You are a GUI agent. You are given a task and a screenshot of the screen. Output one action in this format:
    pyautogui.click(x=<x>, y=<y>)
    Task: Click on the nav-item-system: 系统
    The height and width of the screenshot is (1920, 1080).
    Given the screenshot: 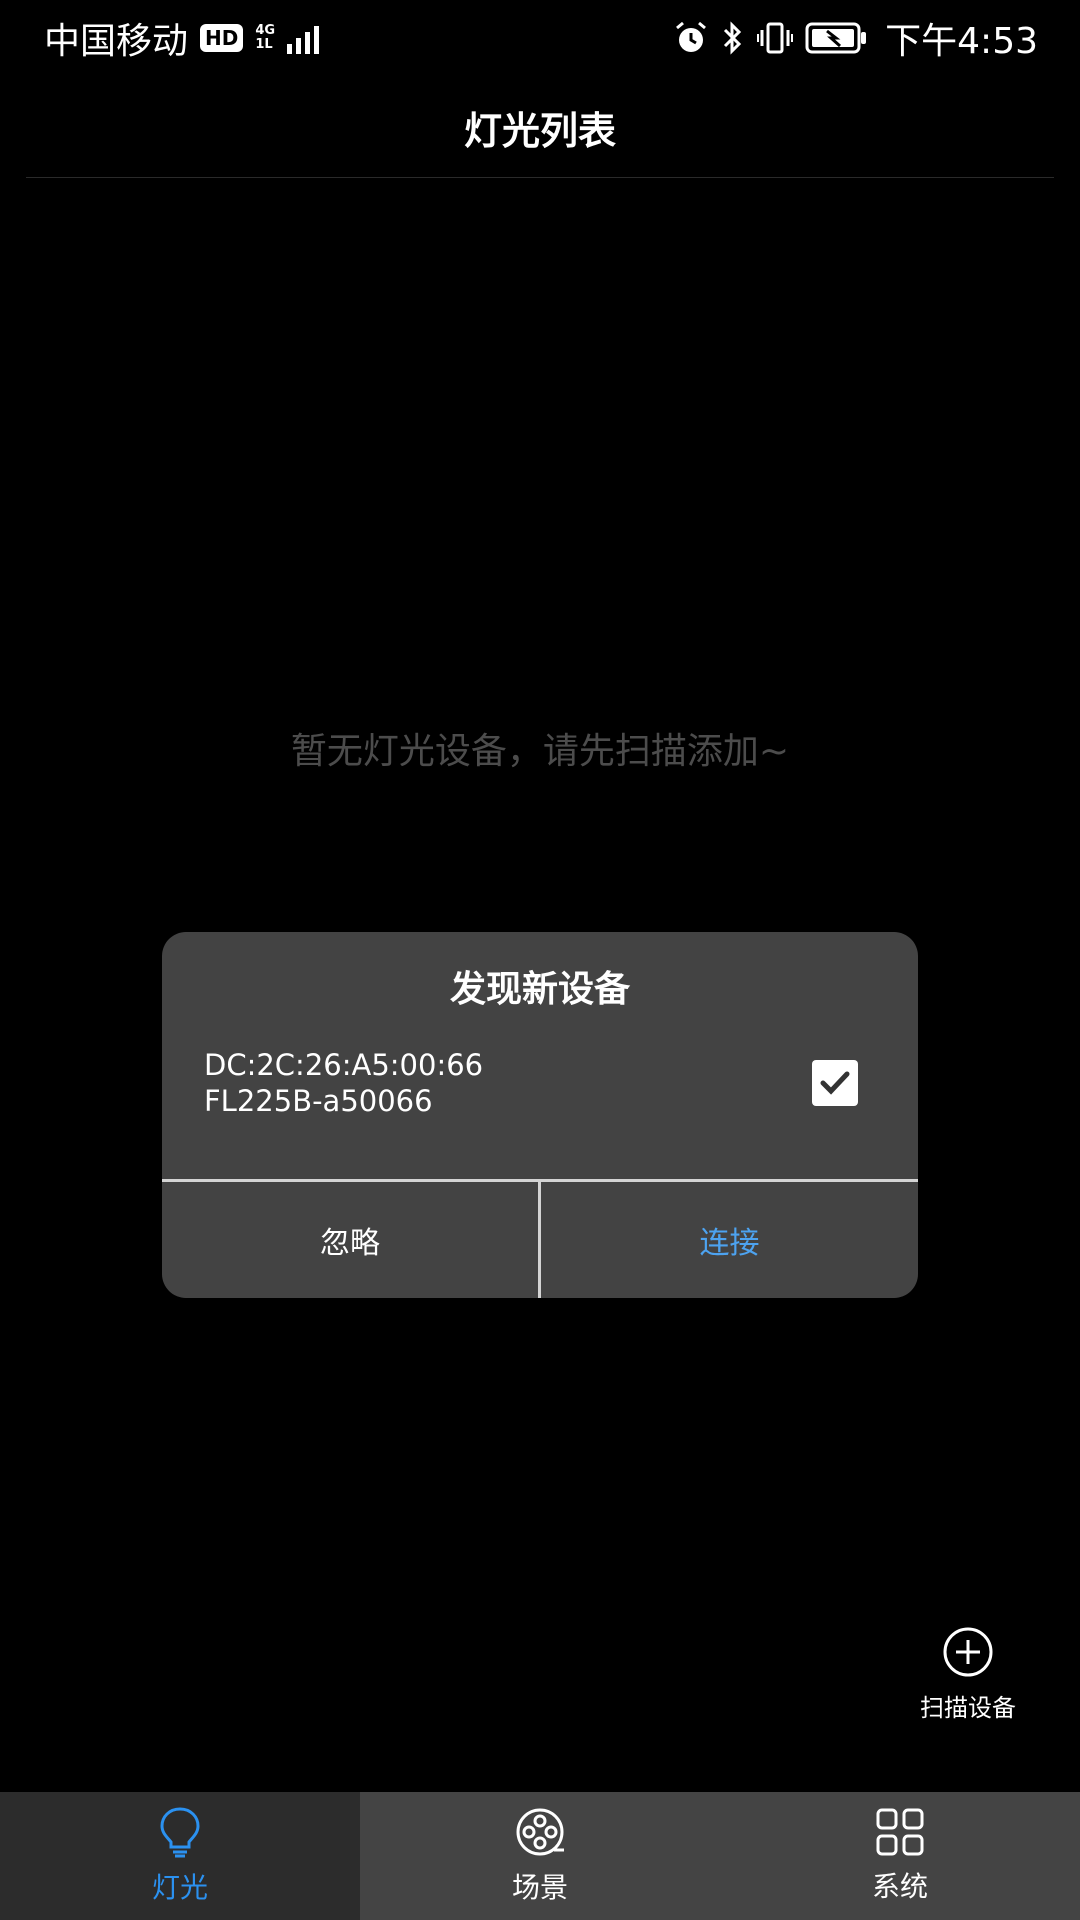 What is the action you would take?
    pyautogui.click(x=900, y=1856)
    